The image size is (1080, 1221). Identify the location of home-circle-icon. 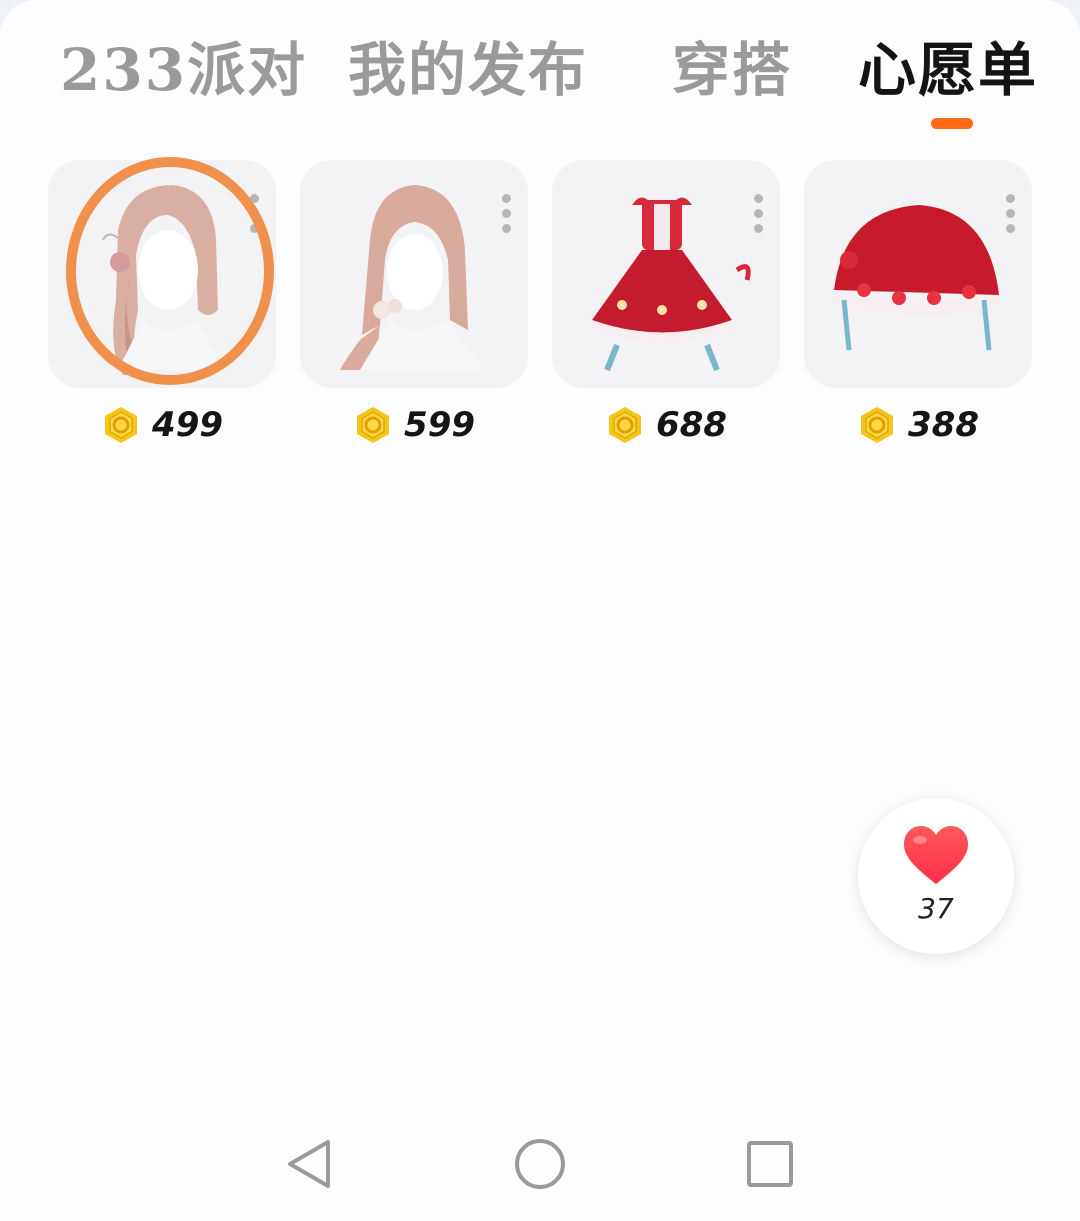
(540, 1164).